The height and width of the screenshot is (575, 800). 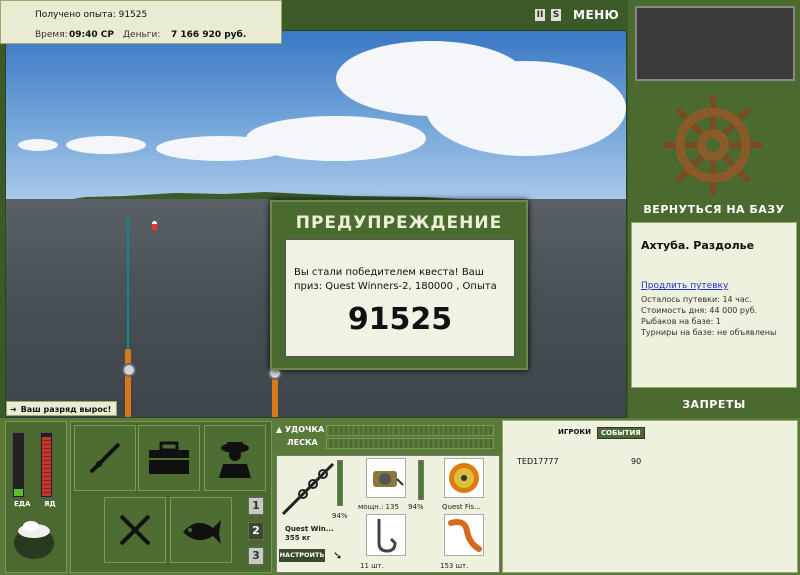 I want to click on rod-bar-text: УДОЧКА, so click(x=304, y=429).